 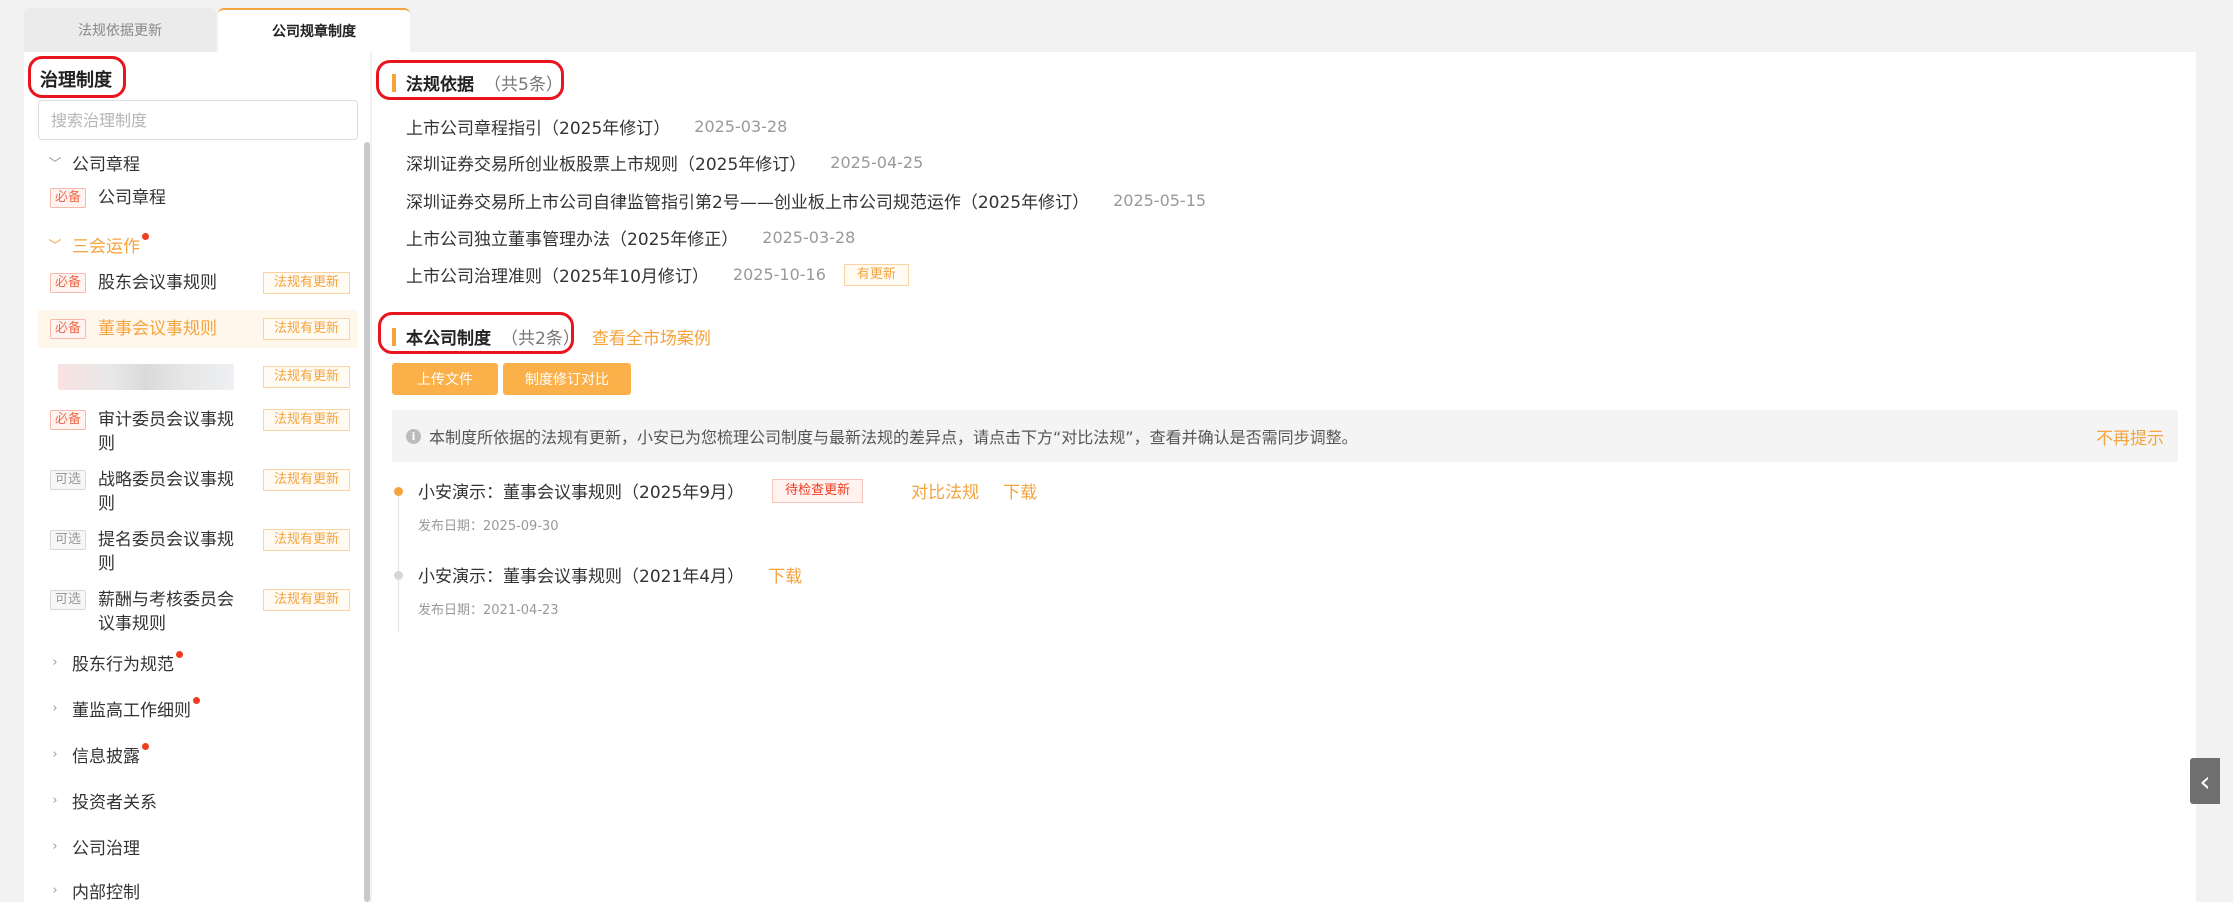 I want to click on law-name: 上市公司治理准则（2025年10月修订）, so click(x=557, y=274).